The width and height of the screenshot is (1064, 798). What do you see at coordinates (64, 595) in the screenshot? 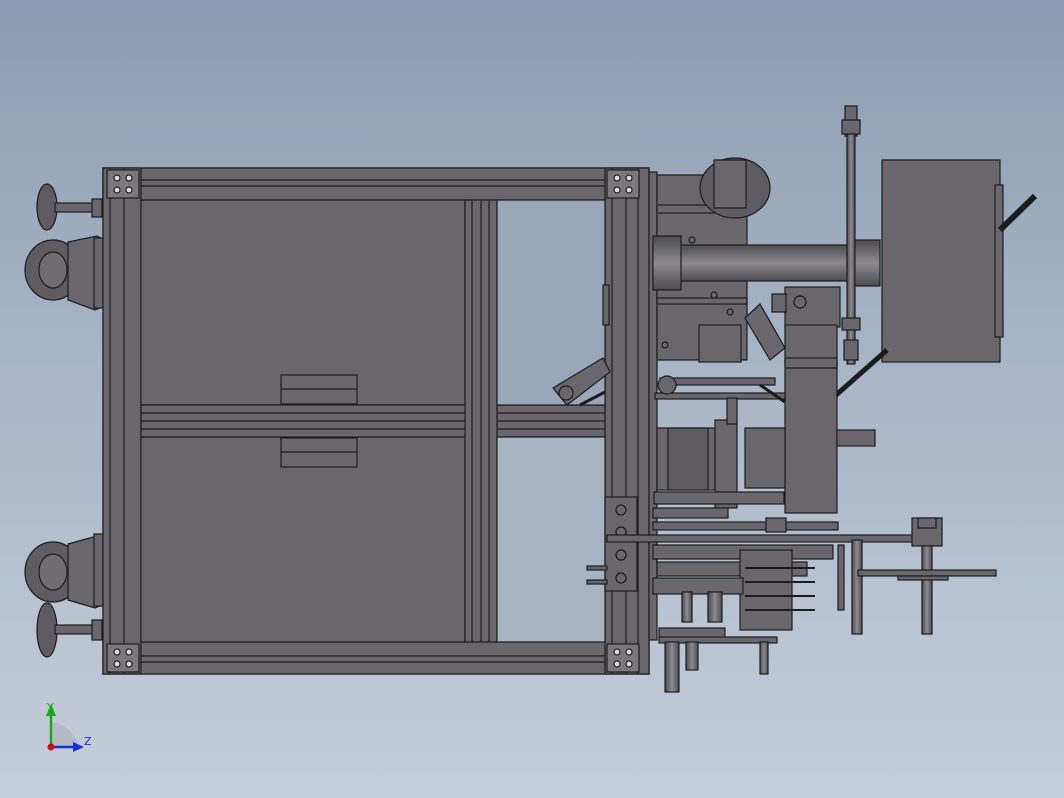
I see `caster-bottom` at bounding box center [64, 595].